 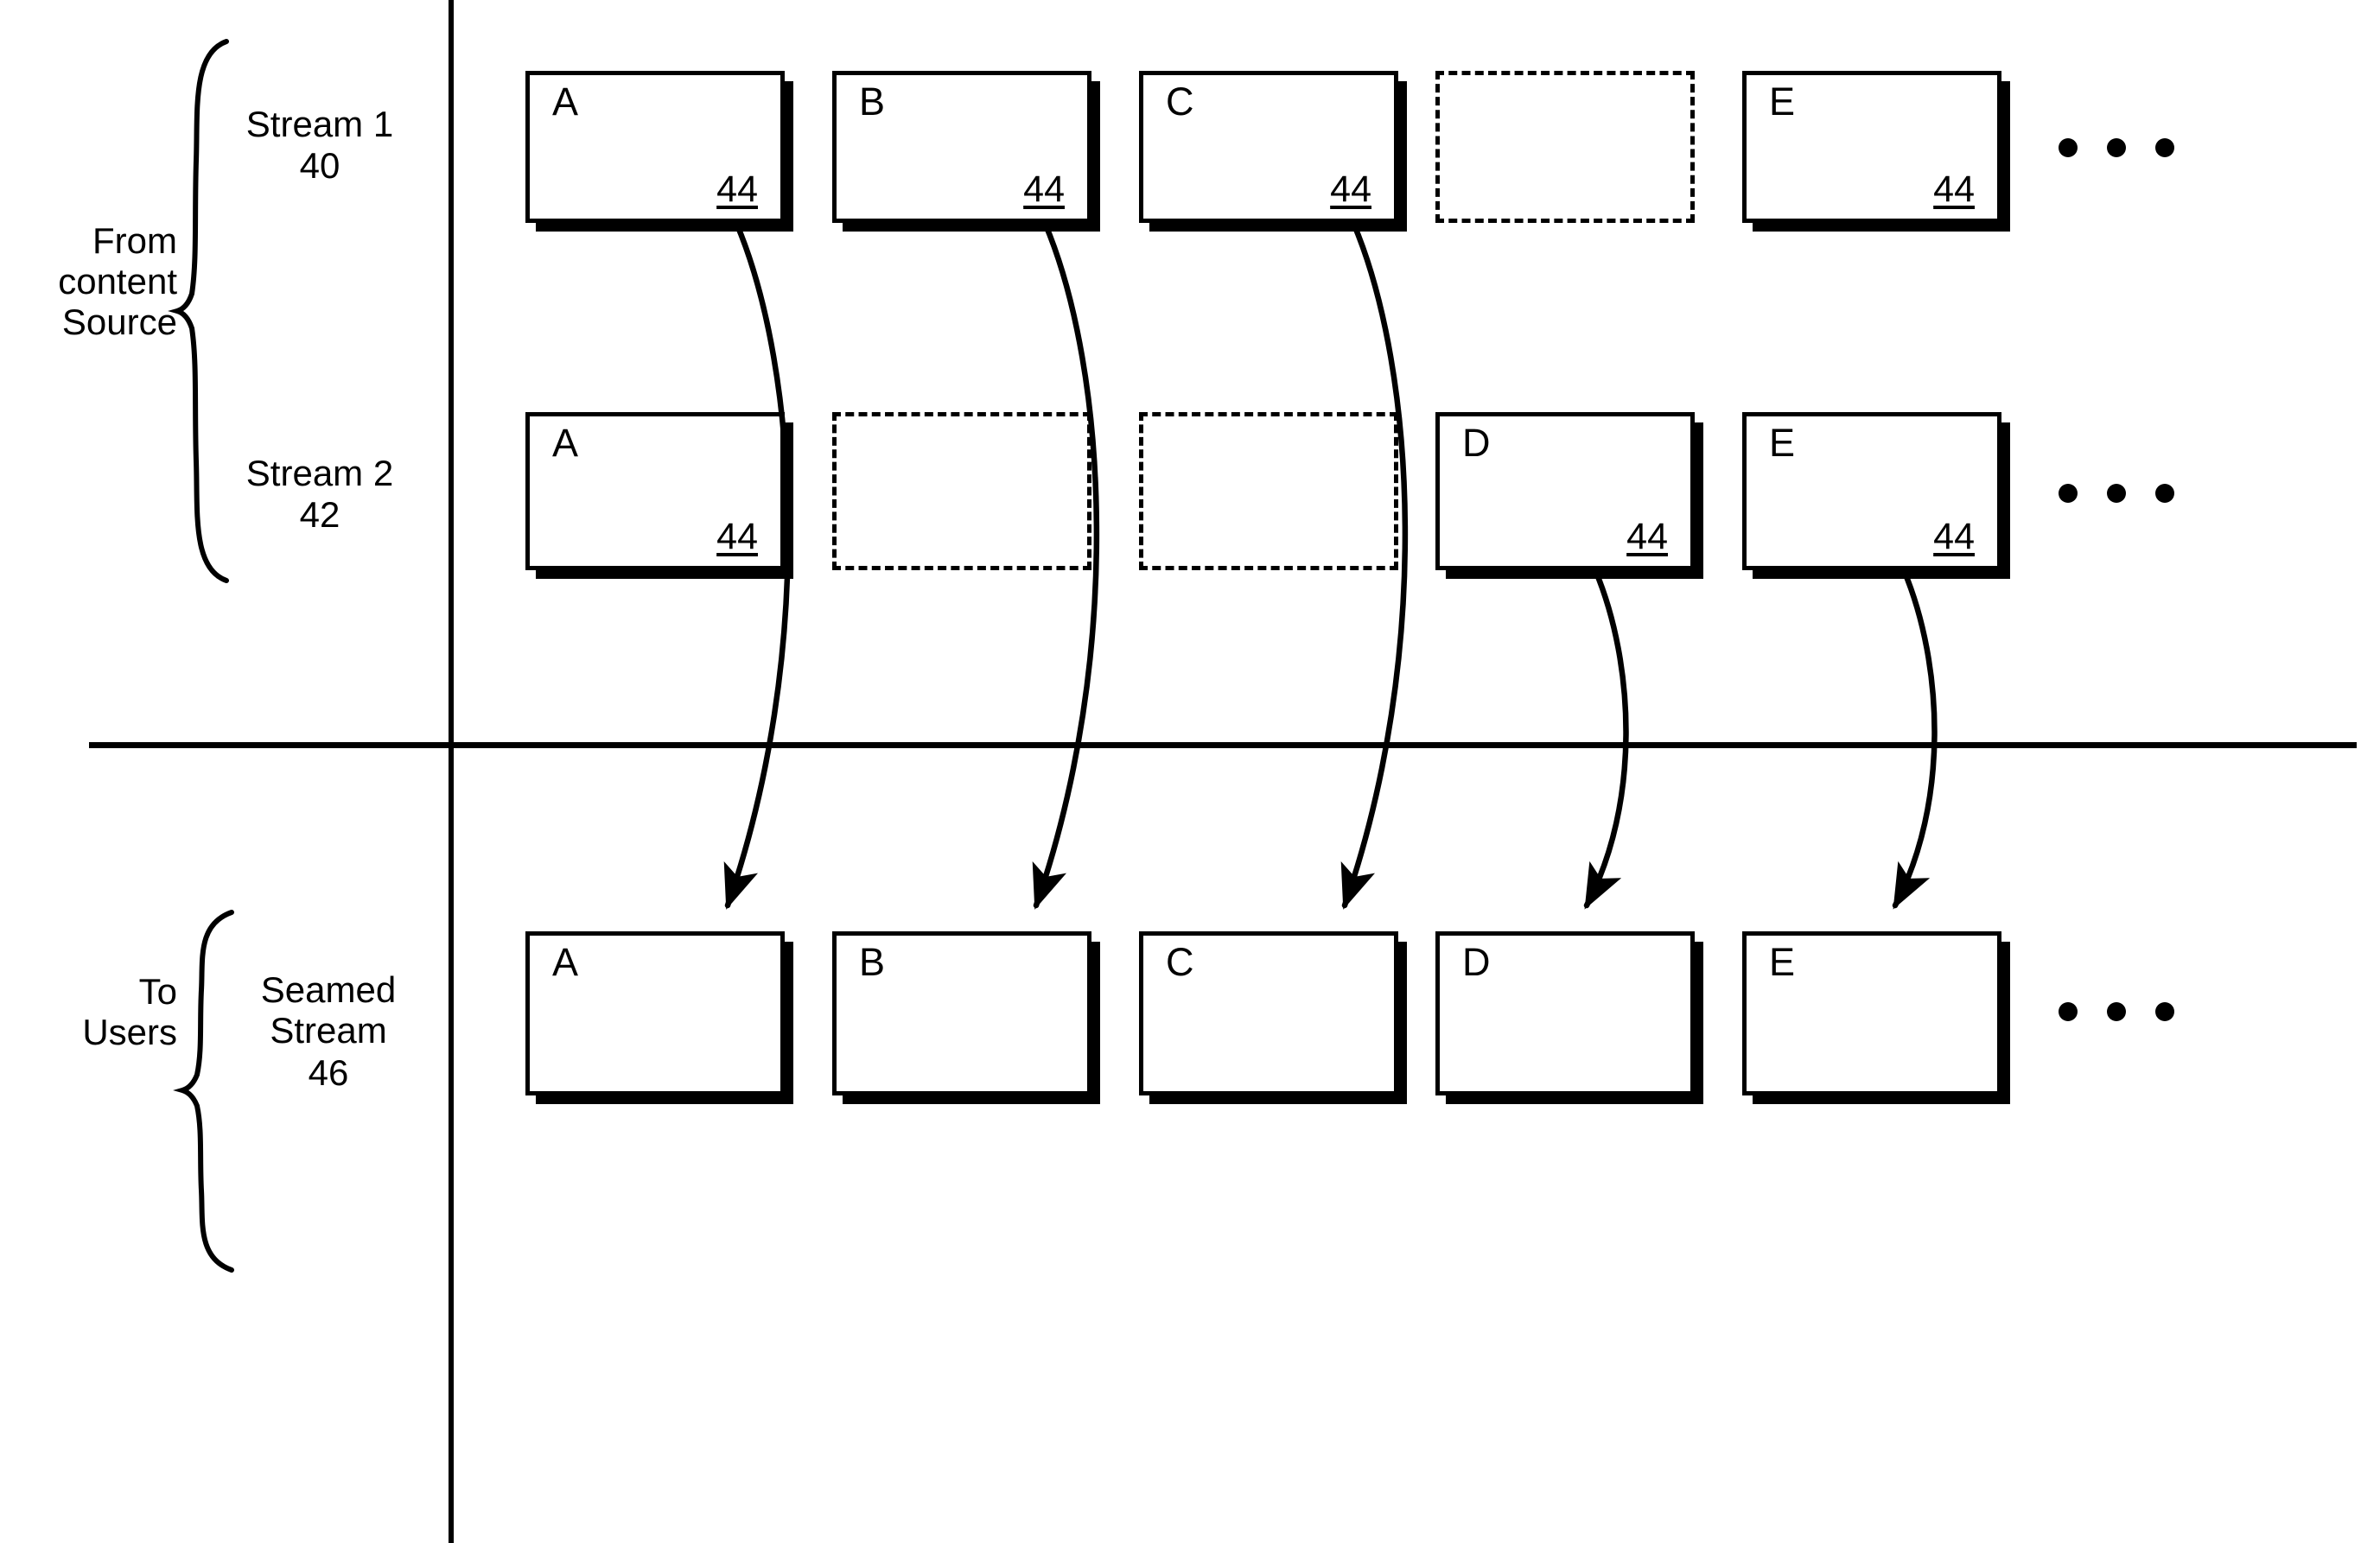 I want to click on horizontal-divider-line, so click(x=1223, y=745).